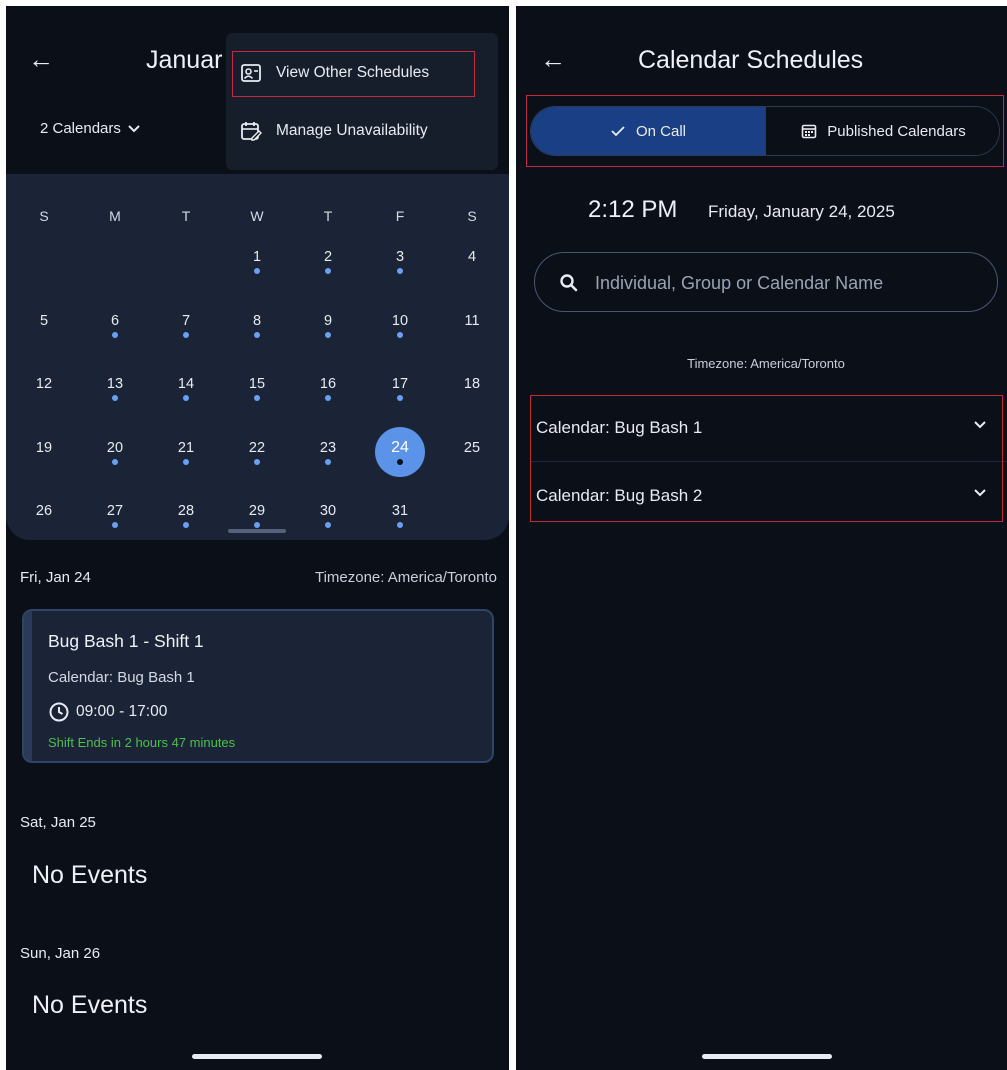  I want to click on event-time-text: 09:00 - 17:00, so click(122, 711).